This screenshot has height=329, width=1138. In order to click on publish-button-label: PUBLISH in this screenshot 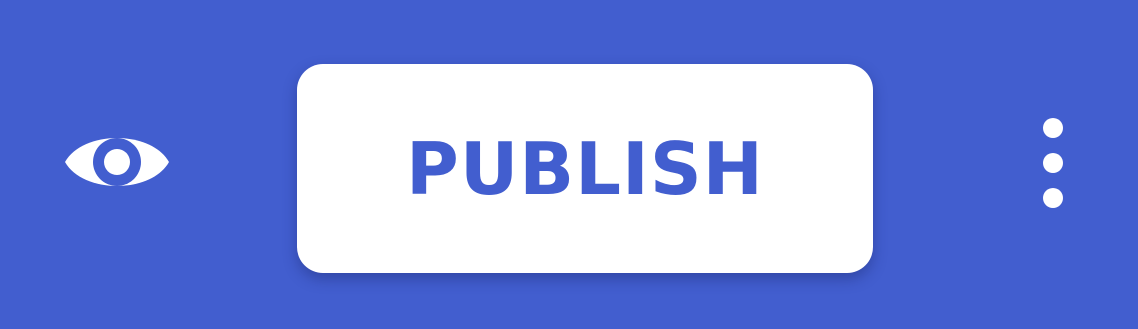, I will do `click(585, 168)`.